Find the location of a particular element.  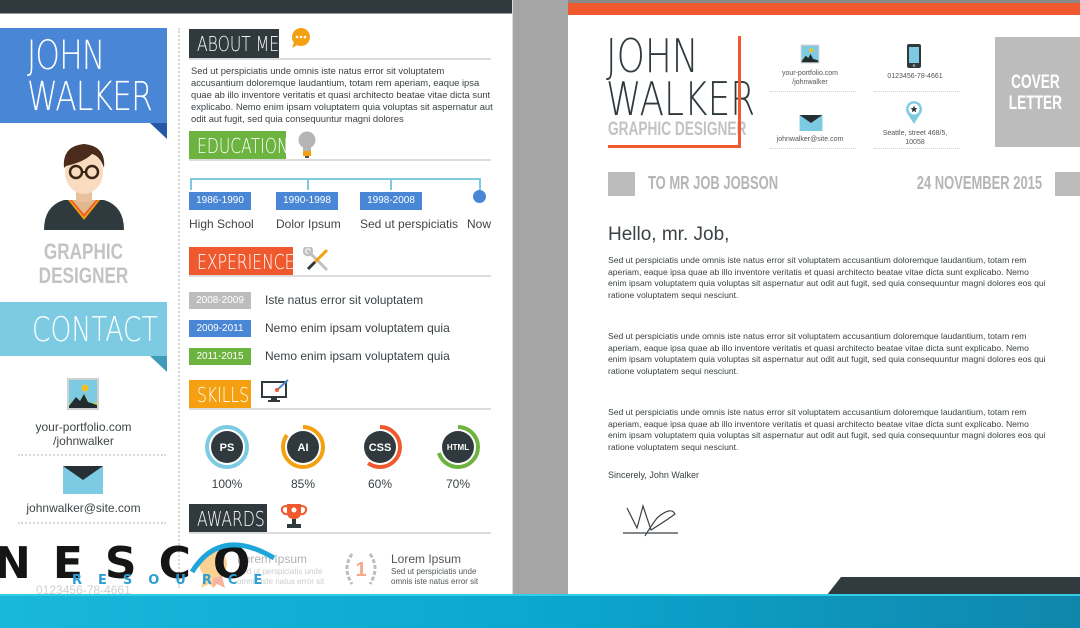

tools-icon is located at coordinates (316, 259).